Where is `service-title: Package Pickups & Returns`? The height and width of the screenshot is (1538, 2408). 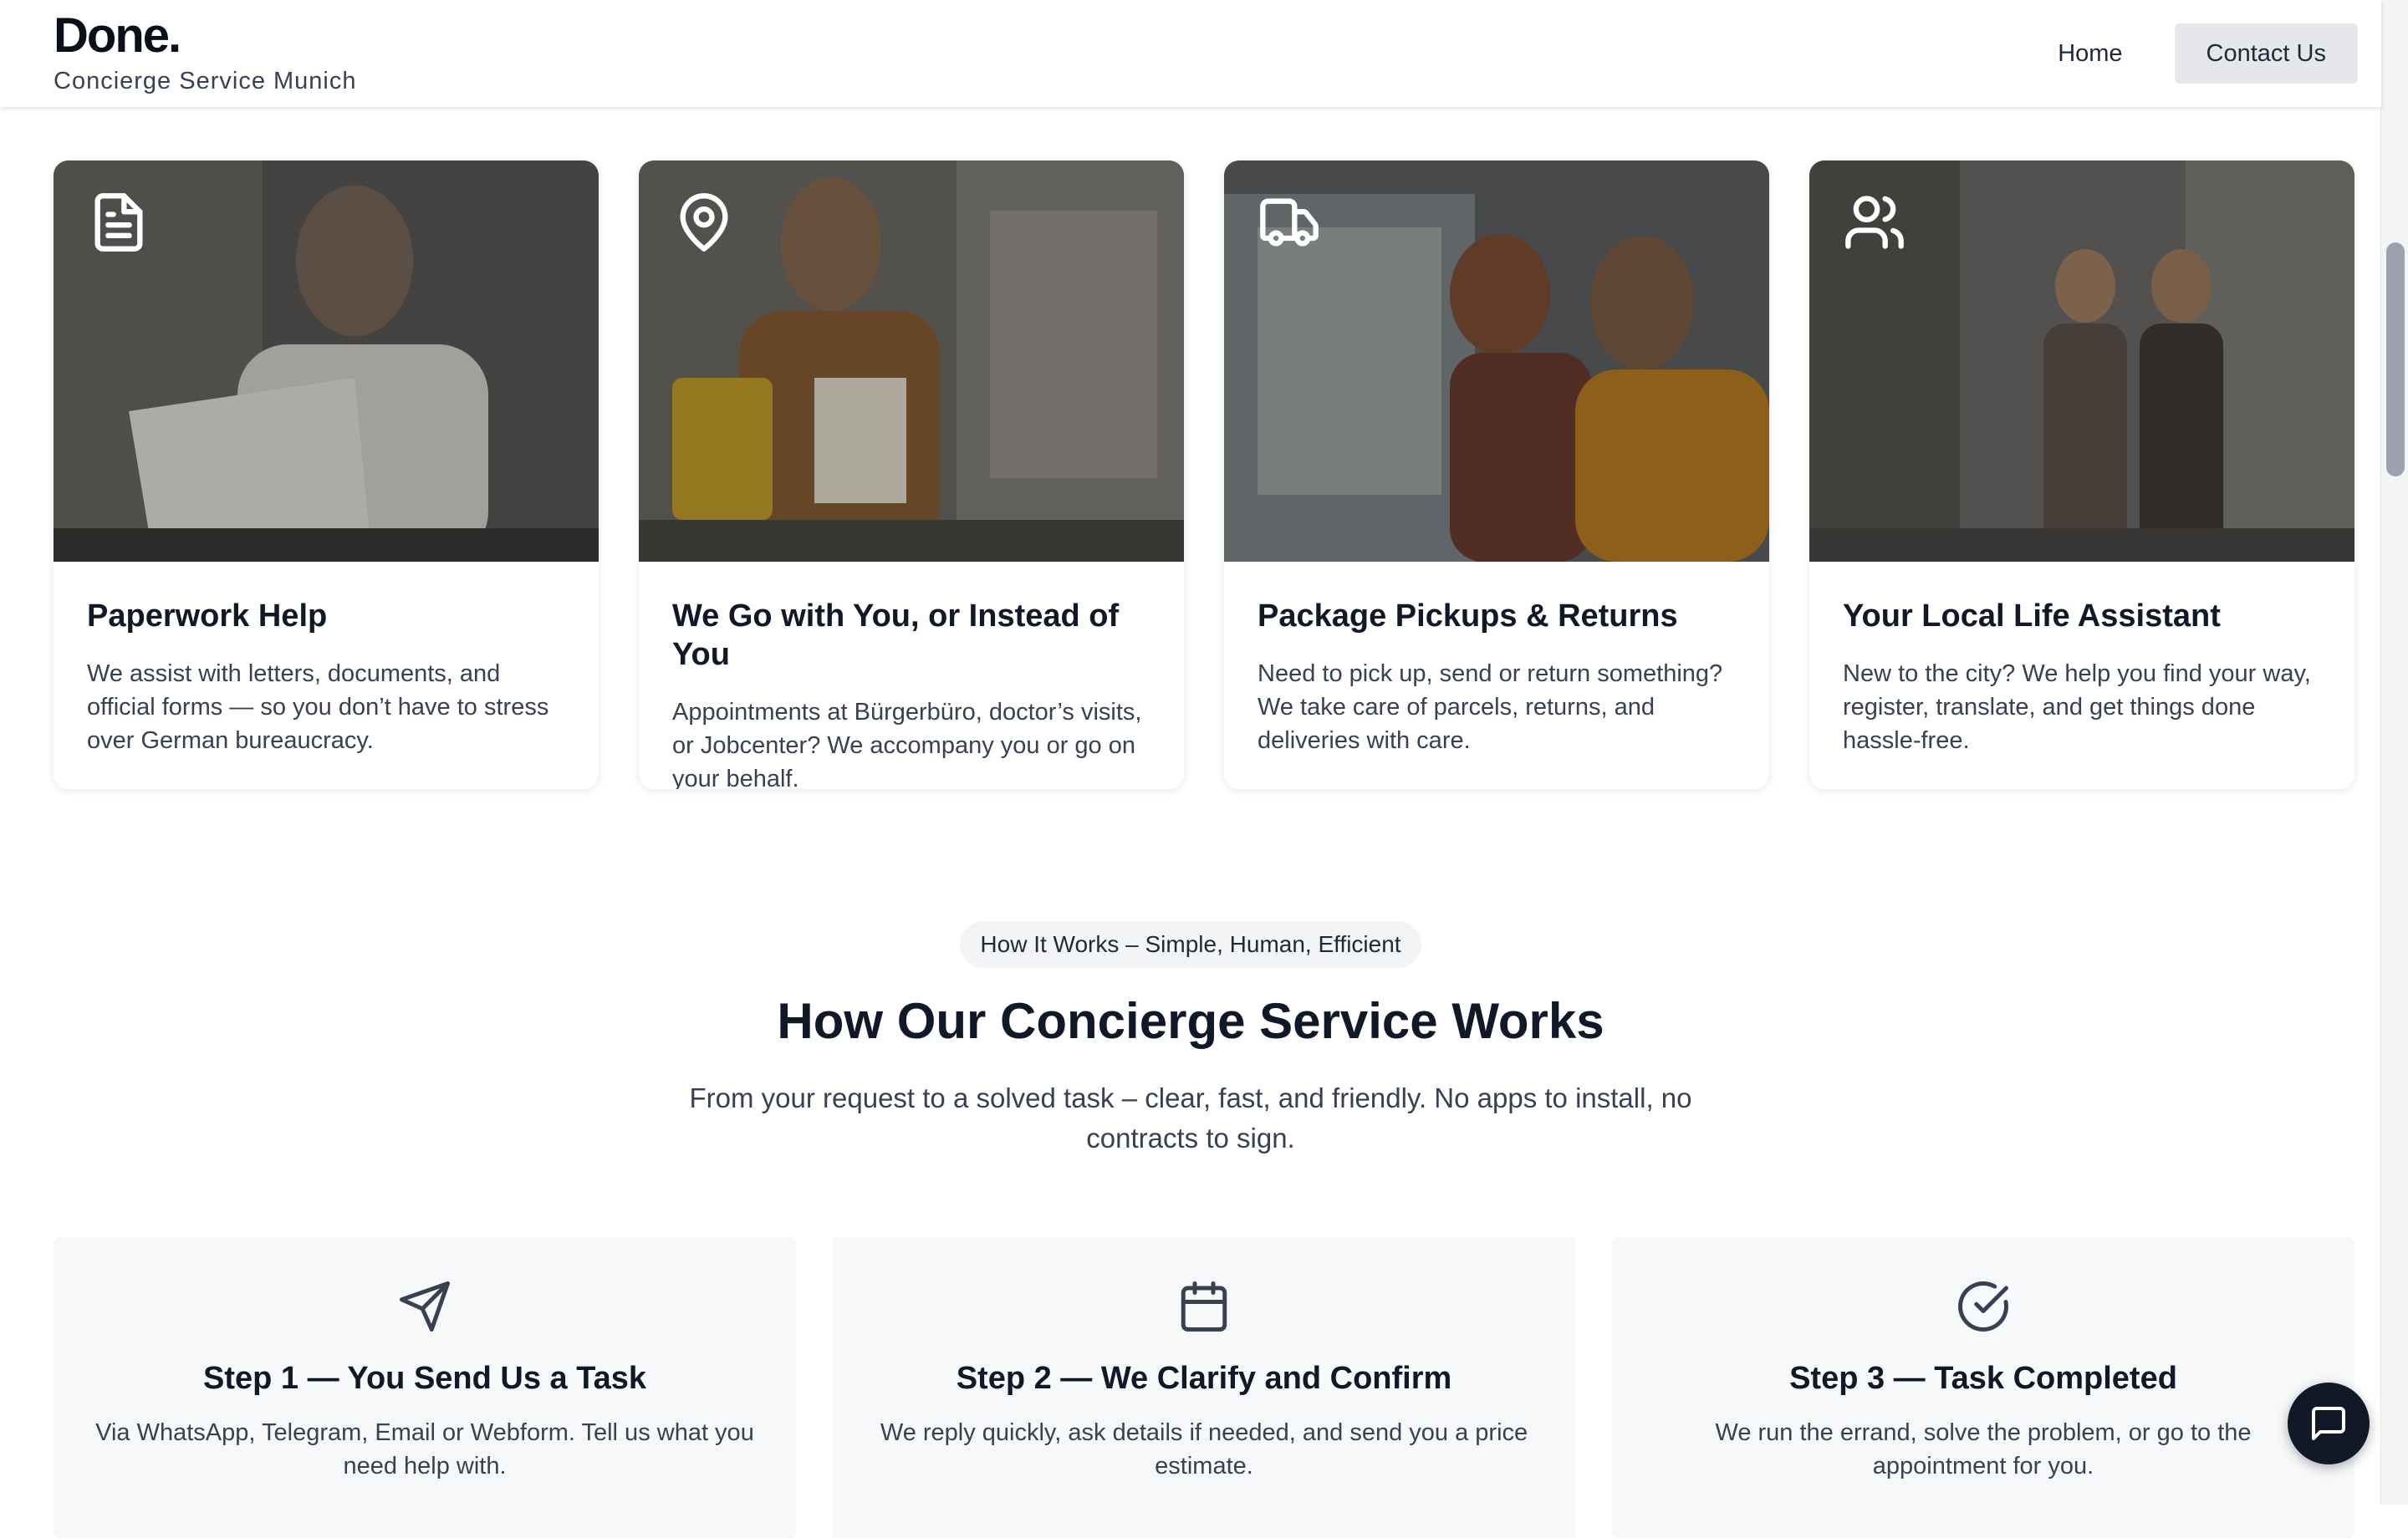
service-title: Package Pickups & Returns is located at coordinates (1468, 616).